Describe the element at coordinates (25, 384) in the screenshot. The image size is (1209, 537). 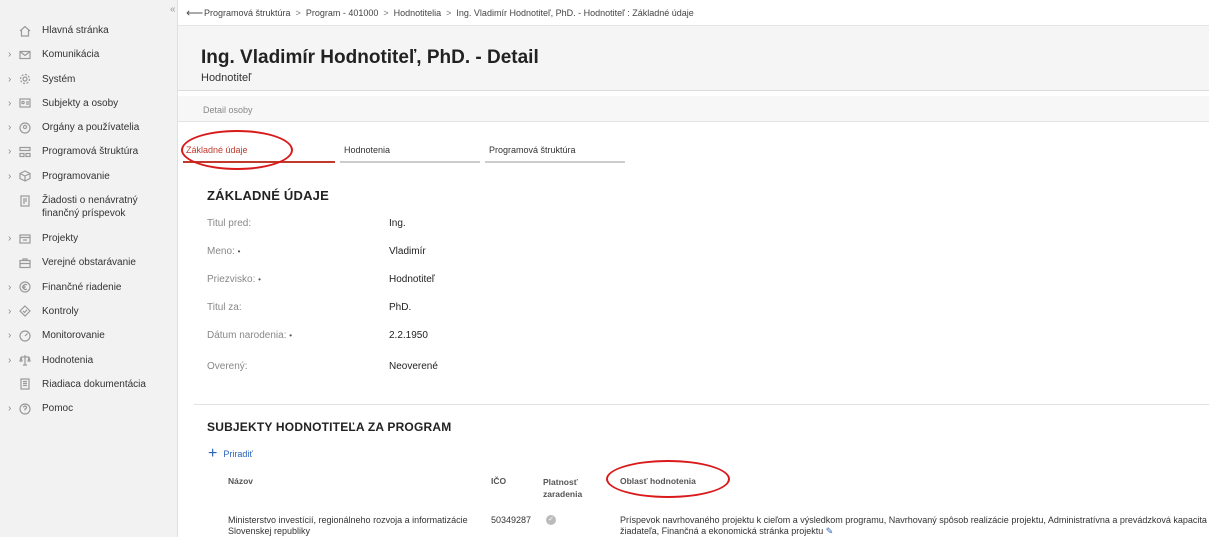
I see `document-icon` at that location.